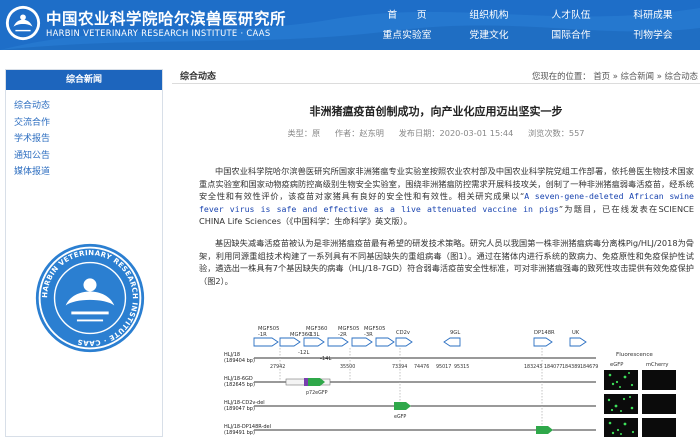 This screenshot has width=700, height=437. I want to click on breadcrumb-news: 综合新闻, so click(638, 76).